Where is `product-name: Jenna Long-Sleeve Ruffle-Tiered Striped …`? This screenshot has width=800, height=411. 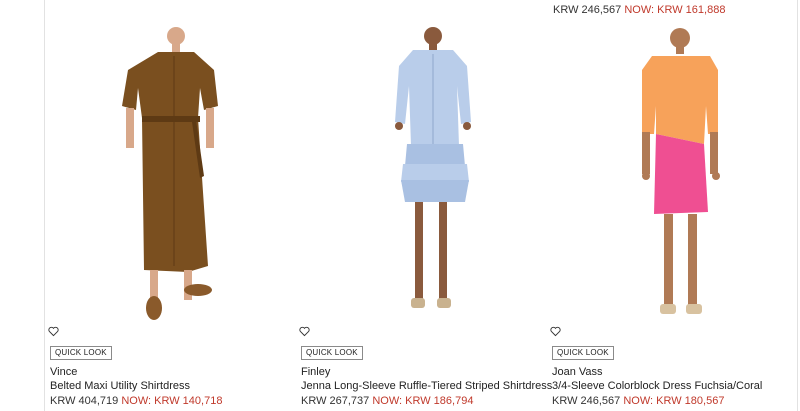 product-name: Jenna Long-Sleeve Ruffle-Tiered Striped … is located at coordinates (426, 386).